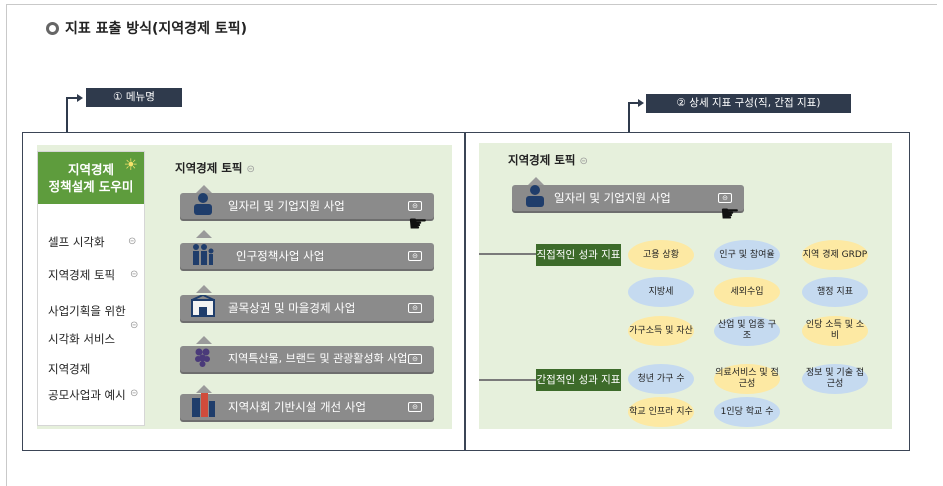  What do you see at coordinates (747, 412) in the screenshot?
I see `indicator-schools-per-capita: 1인당 학교 수` at bounding box center [747, 412].